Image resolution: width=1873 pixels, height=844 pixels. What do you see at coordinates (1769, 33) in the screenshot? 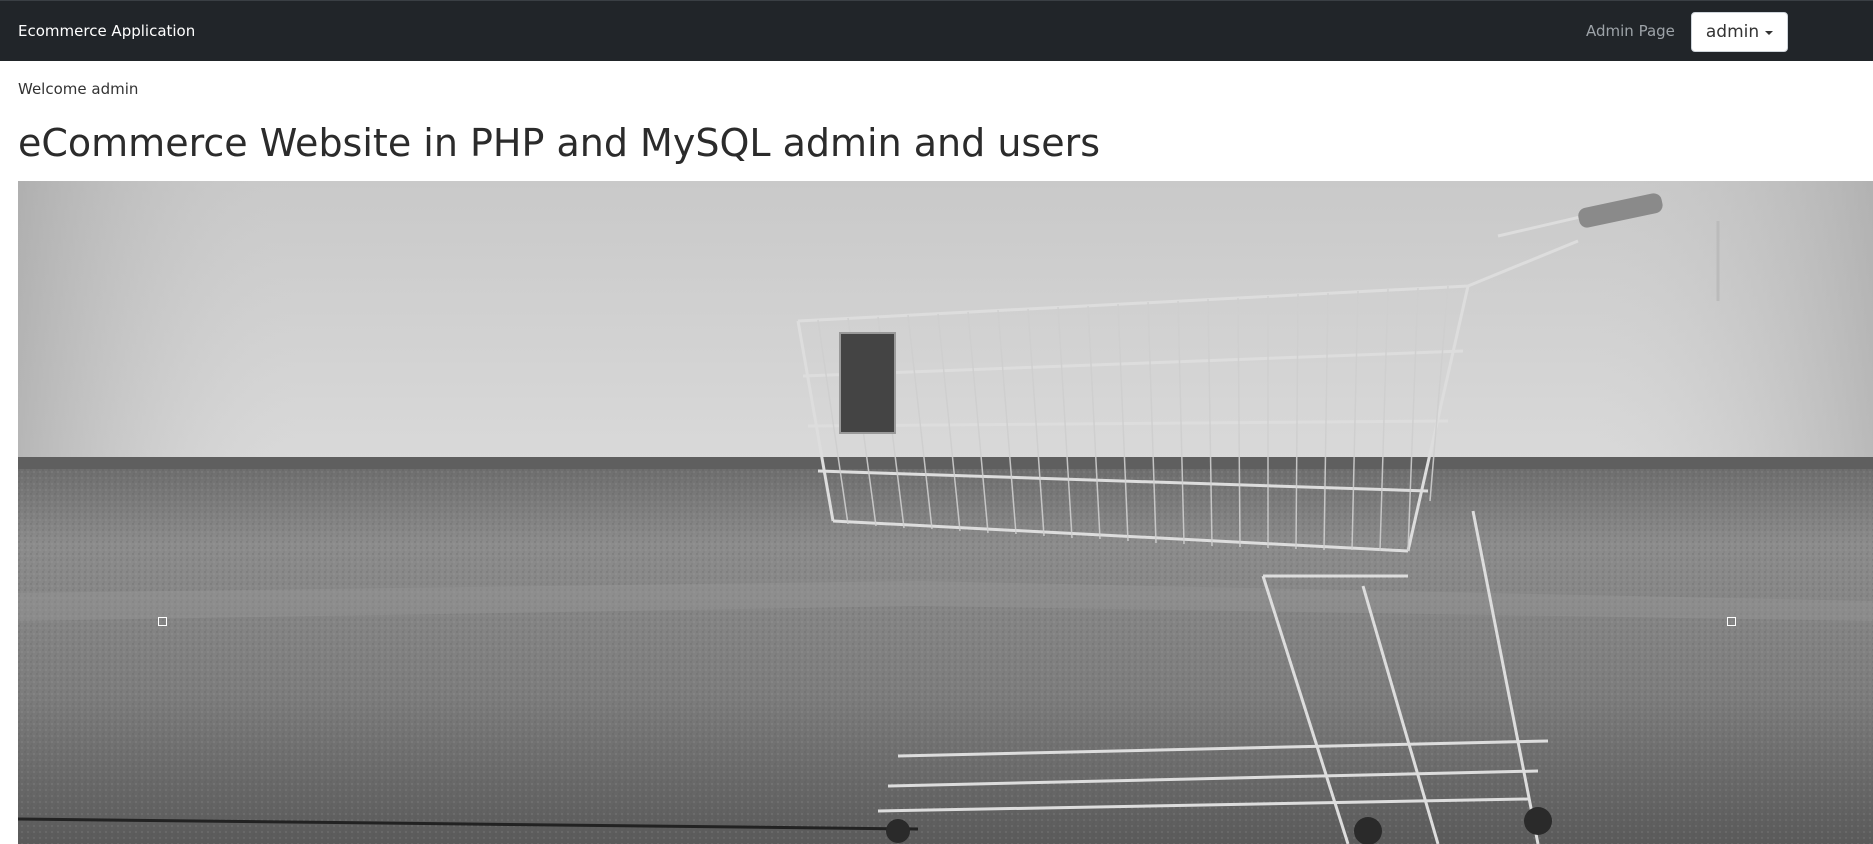
I see `caret-down-icon` at bounding box center [1769, 33].